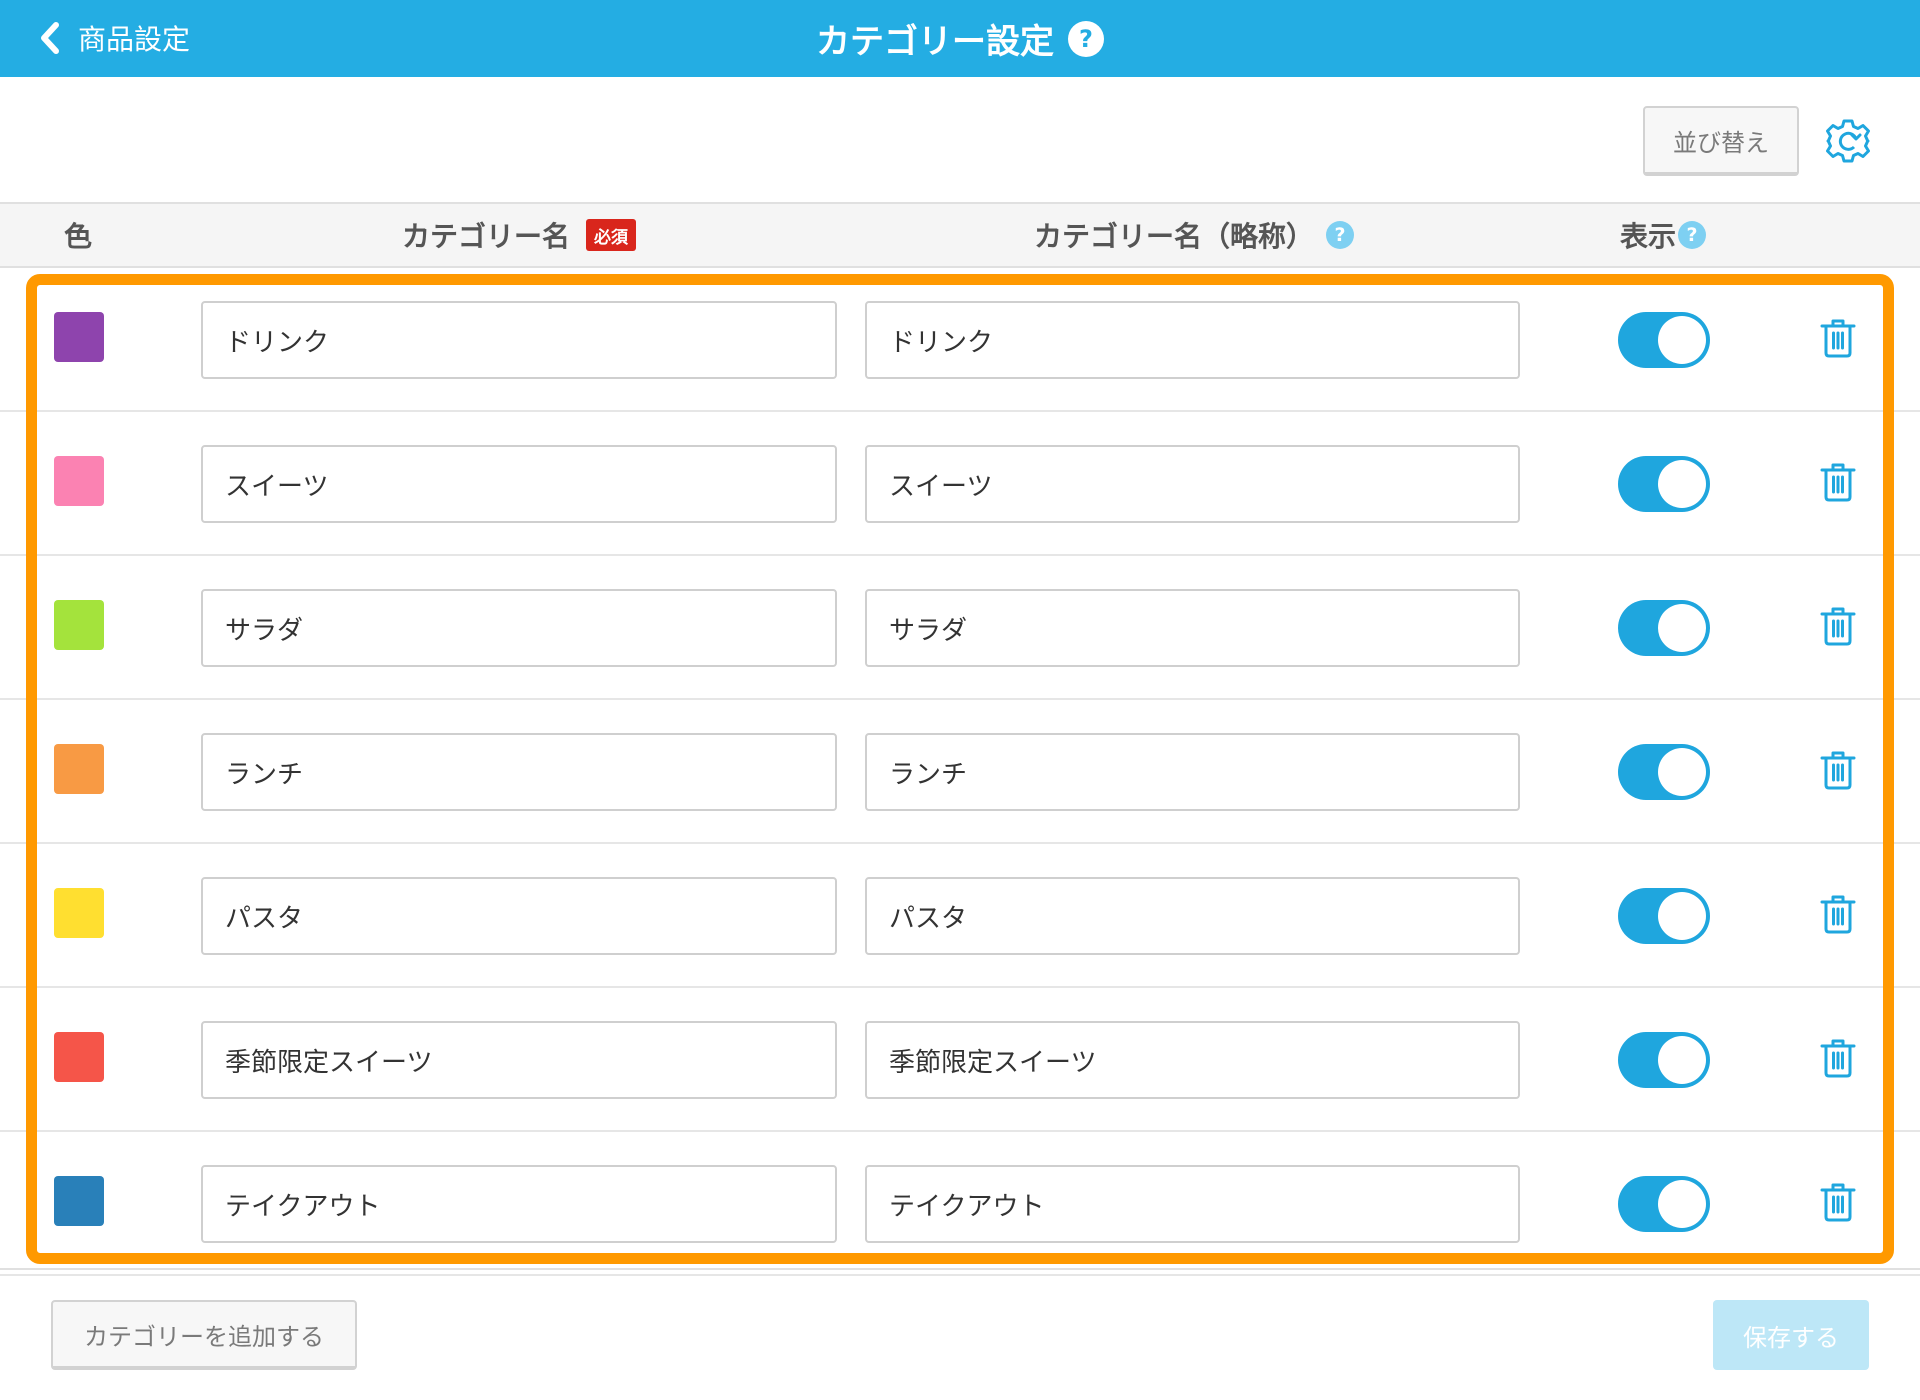 This screenshot has width=1920, height=1400. I want to click on name-column-header: カテゴリー名 必須, so click(519, 235).